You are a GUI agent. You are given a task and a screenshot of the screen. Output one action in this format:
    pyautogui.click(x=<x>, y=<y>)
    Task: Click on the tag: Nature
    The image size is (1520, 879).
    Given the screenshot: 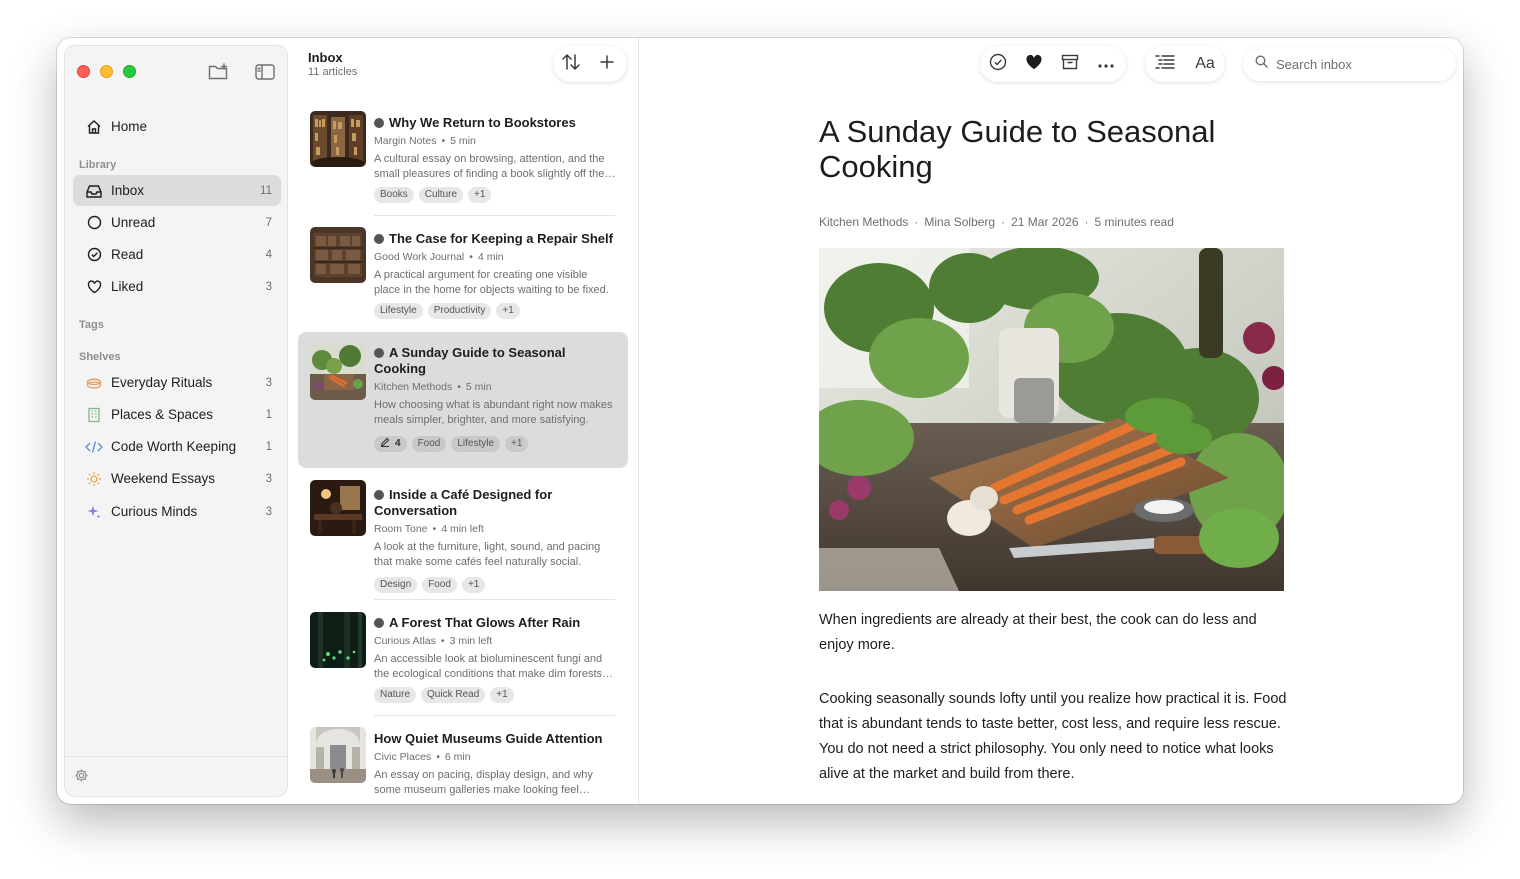 What is the action you would take?
    pyautogui.click(x=395, y=695)
    